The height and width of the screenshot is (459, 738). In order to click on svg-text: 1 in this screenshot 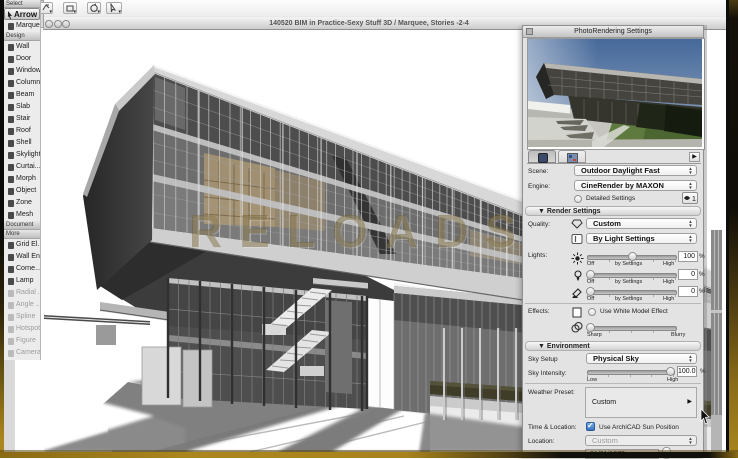, I will do `click(694, 199)`.